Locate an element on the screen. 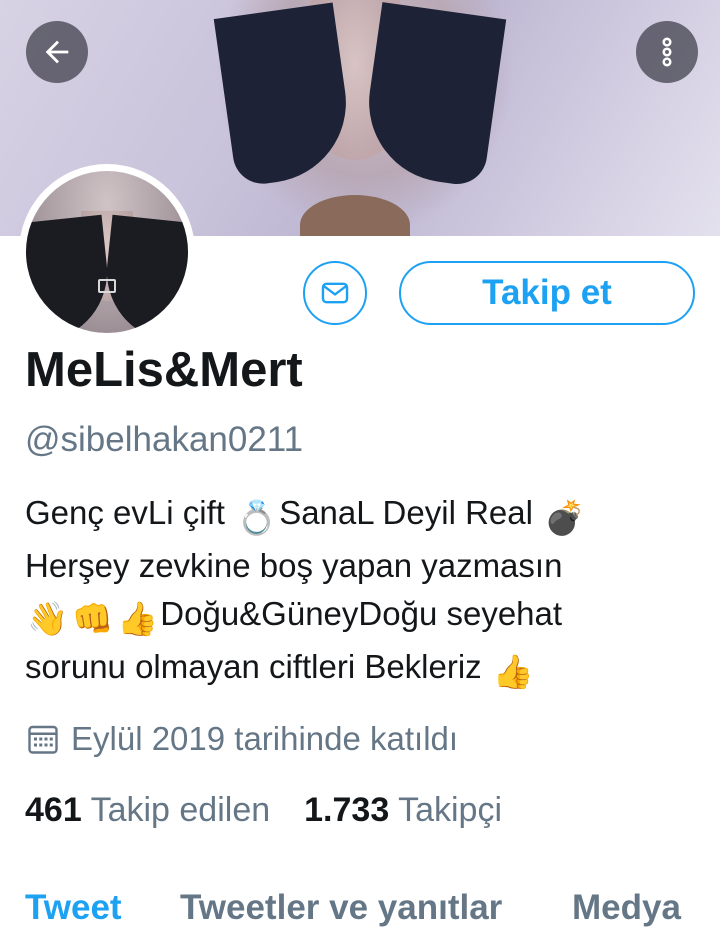 This screenshot has width=720, height=950. following-link: 461 Takip edilen is located at coordinates (147, 810).